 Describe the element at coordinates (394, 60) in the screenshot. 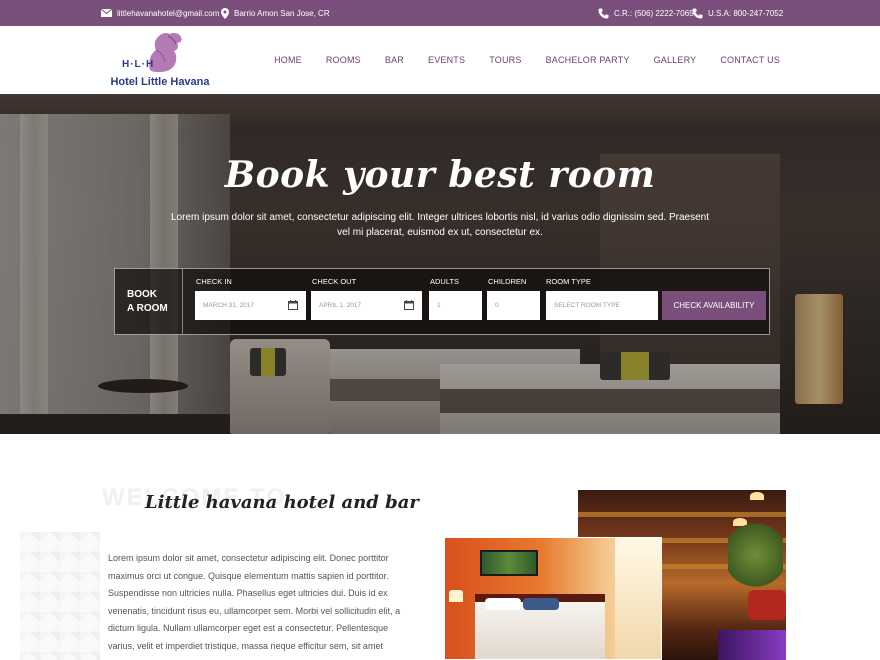

I see `nav-bar: BAR` at that location.